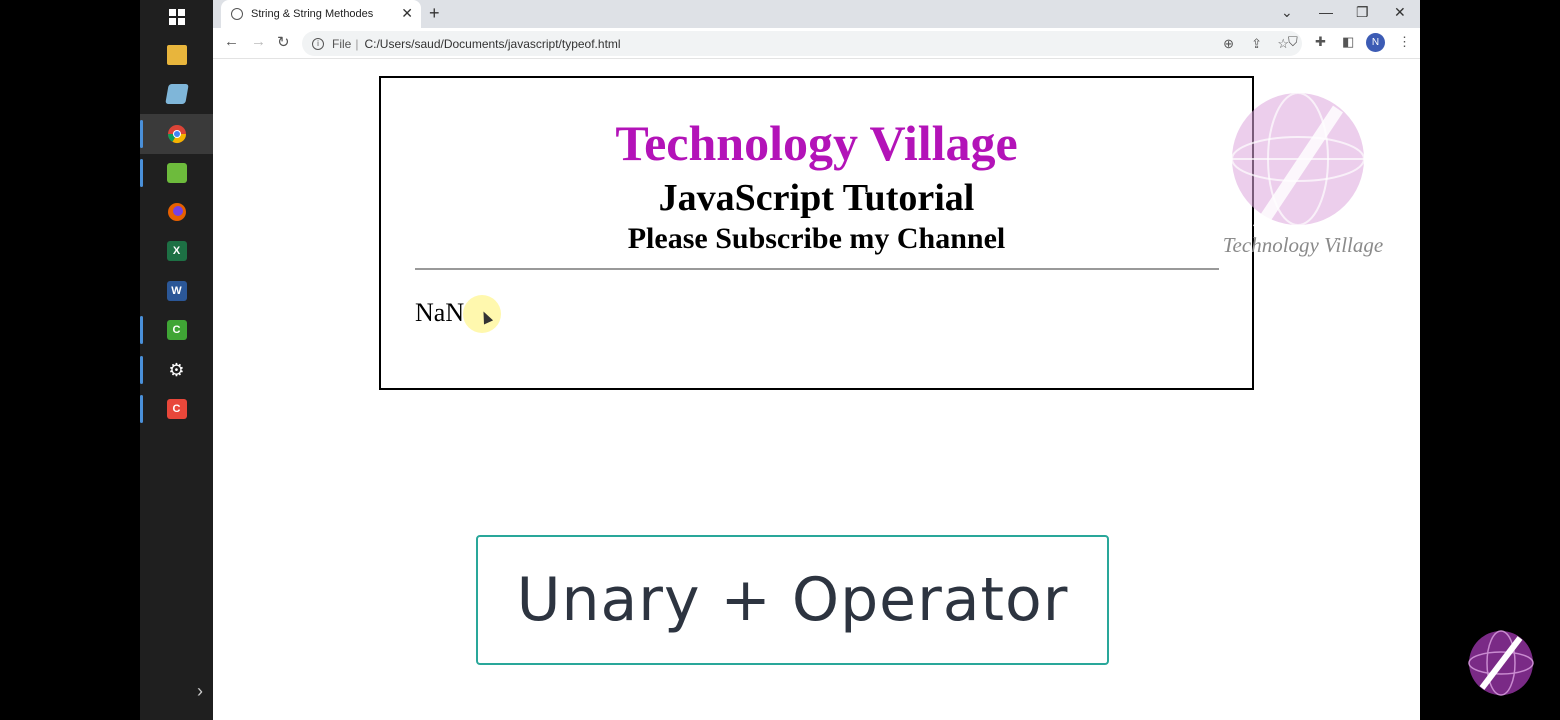 This screenshot has width=1560, height=720. Describe the element at coordinates (1320, 42) in the screenshot. I see `extensions-puzzle-icon: ✚` at that location.